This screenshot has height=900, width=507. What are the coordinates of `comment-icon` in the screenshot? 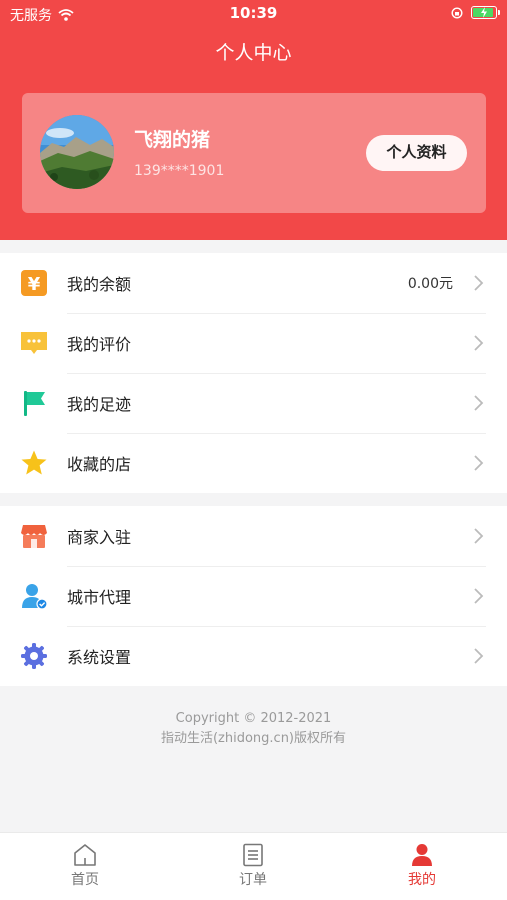 It's located at (34, 343).